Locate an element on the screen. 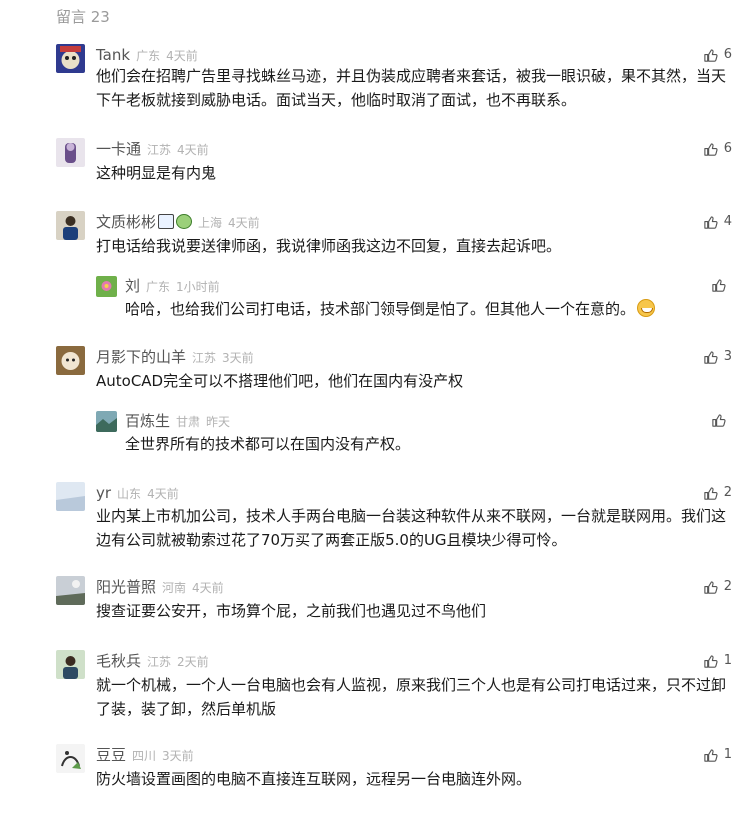 Image resolution: width=746 pixels, height=816 pixels. comments-header: 留言 23 is located at coordinates (83, 17).